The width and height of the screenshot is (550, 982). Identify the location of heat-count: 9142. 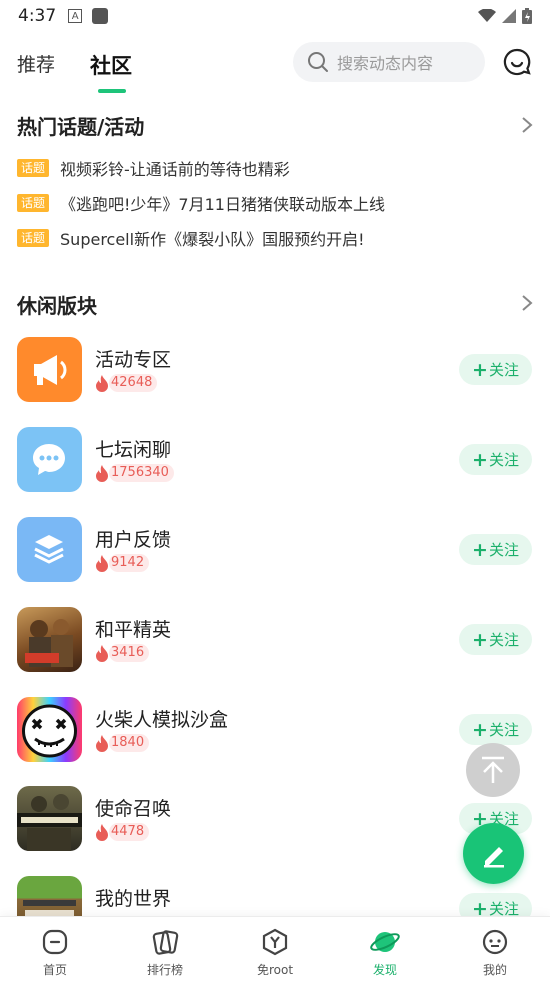
(129, 563).